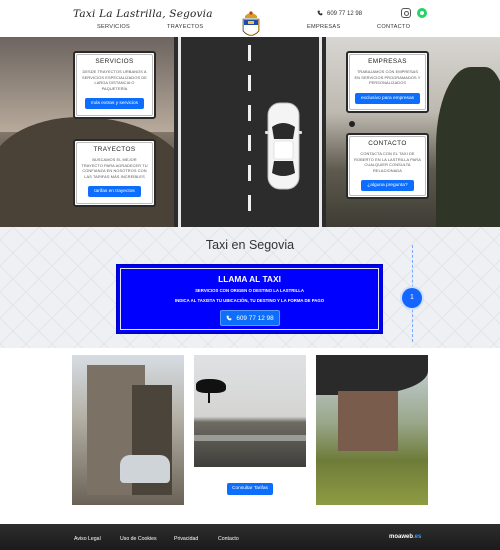 Image resolution: width=500 pixels, height=550 pixels. I want to click on taxi-car-image, so click(283, 146).